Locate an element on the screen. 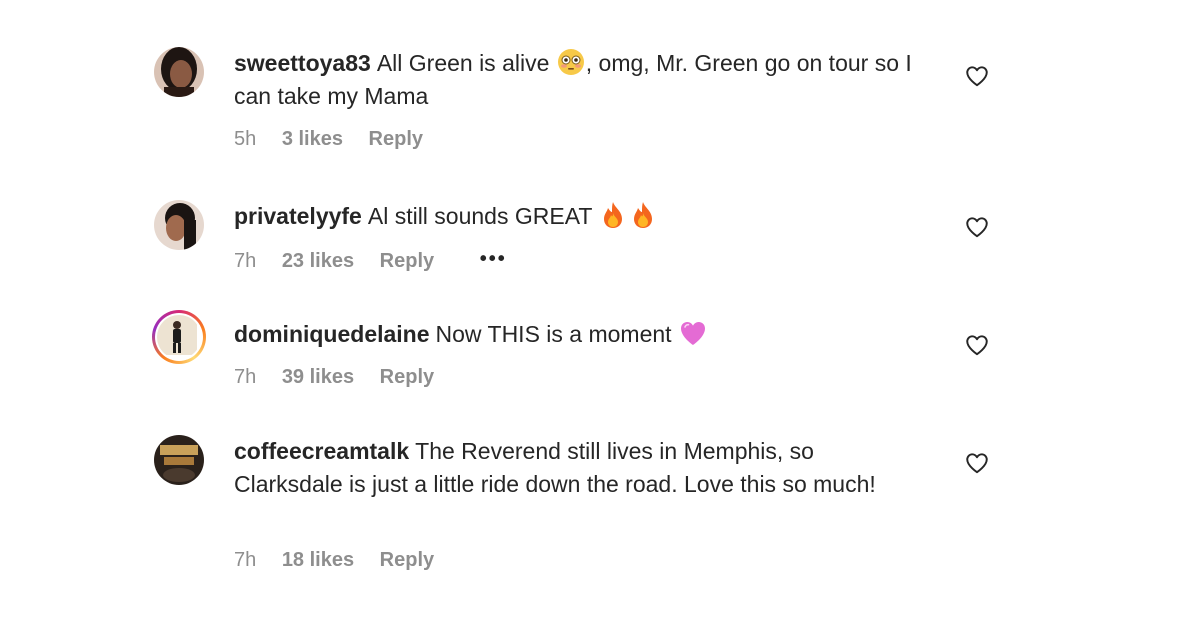  comment-time: 5h is located at coordinates (245, 139).